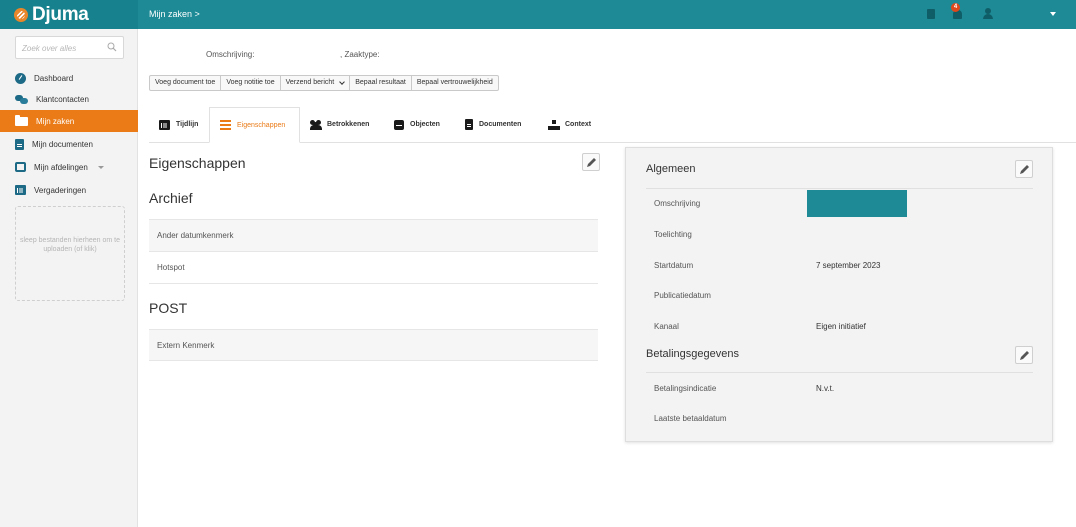  I want to click on search-icon, so click(112, 47).